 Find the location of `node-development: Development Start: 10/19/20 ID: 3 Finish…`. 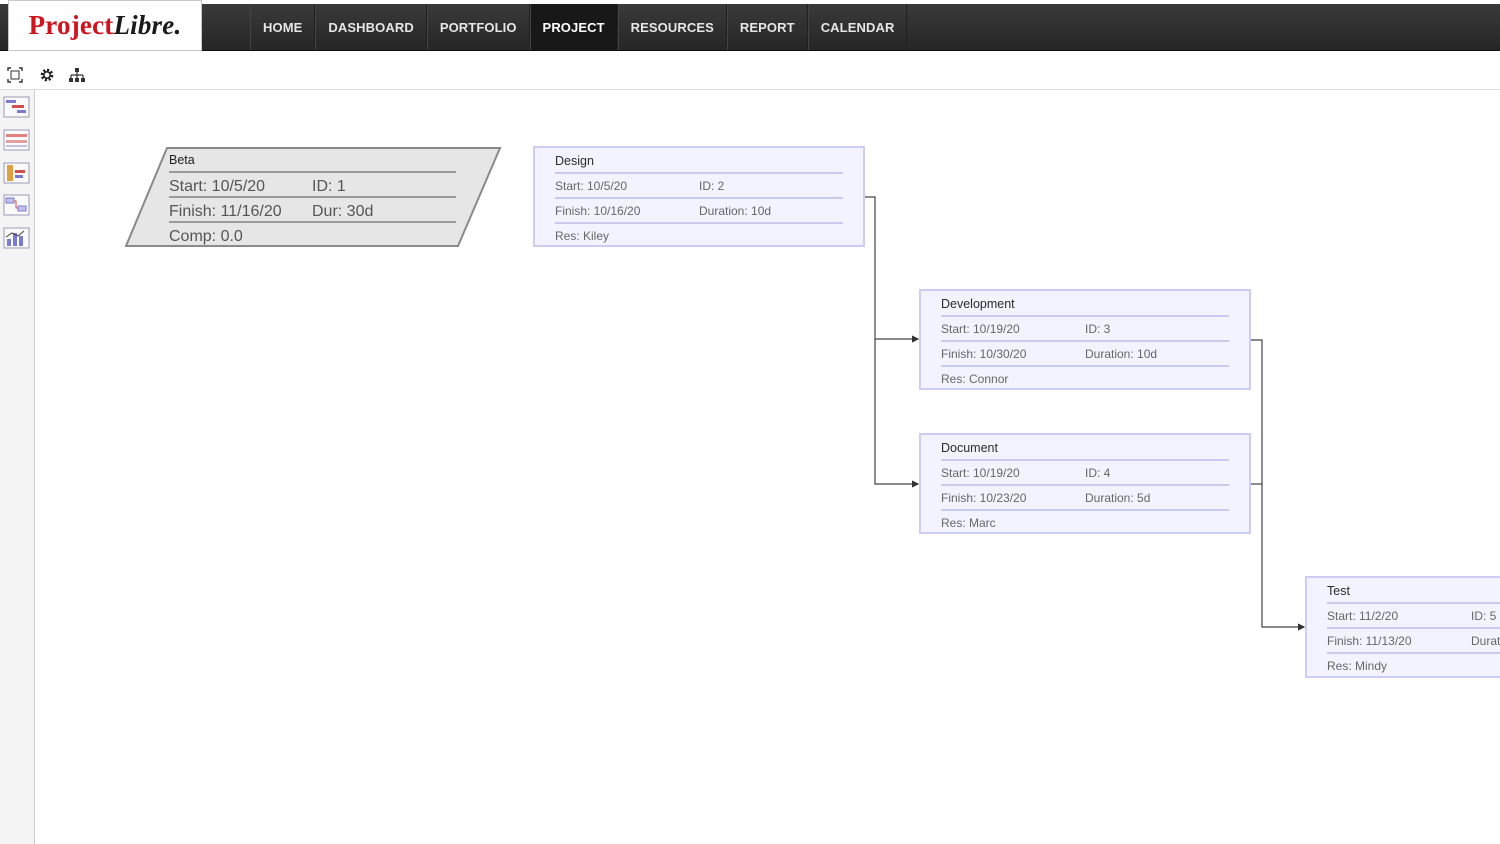

node-development: Development Start: 10/19/20 ID: 3 Finish… is located at coordinates (1085, 339).